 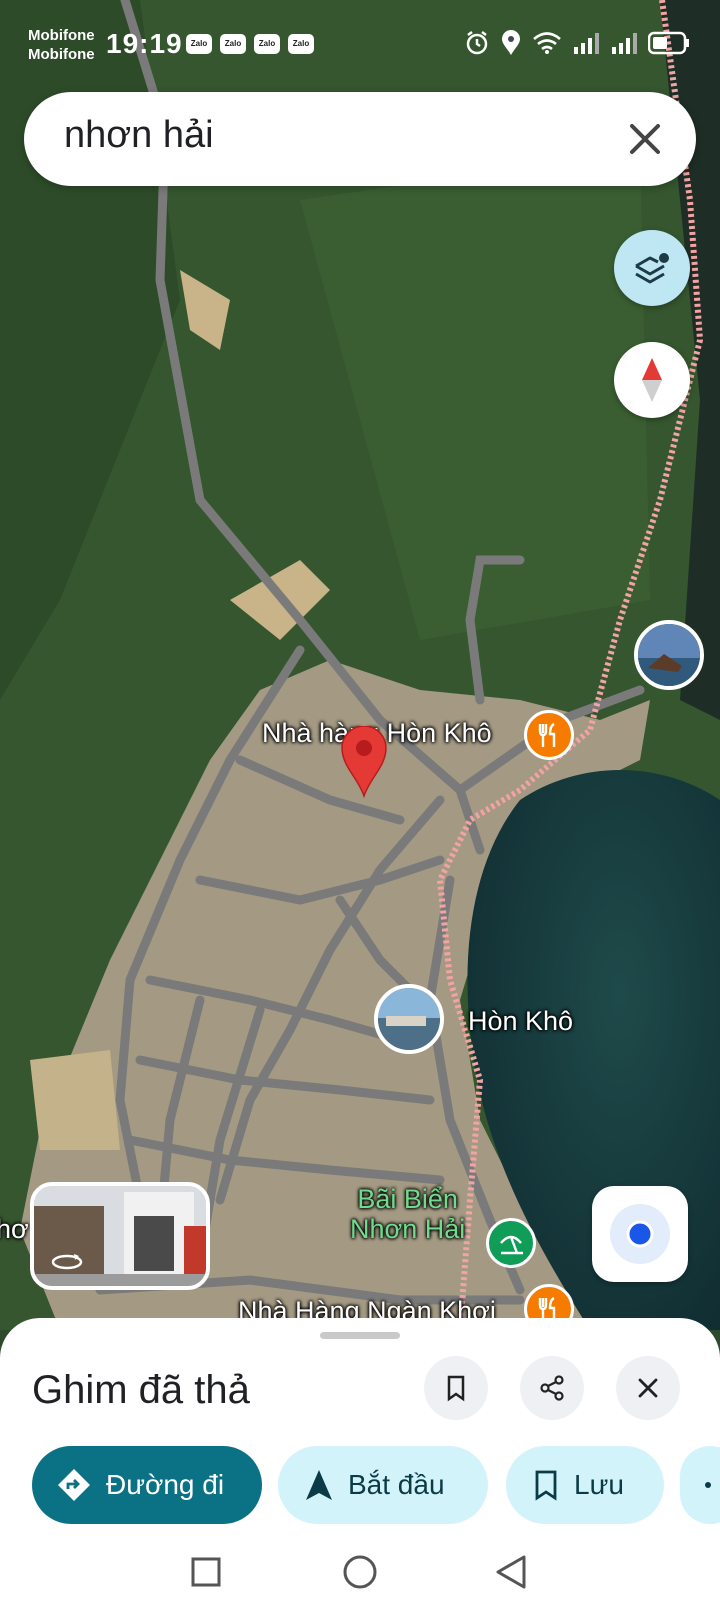 I want to click on clock: 19:19, so click(x=144, y=43).